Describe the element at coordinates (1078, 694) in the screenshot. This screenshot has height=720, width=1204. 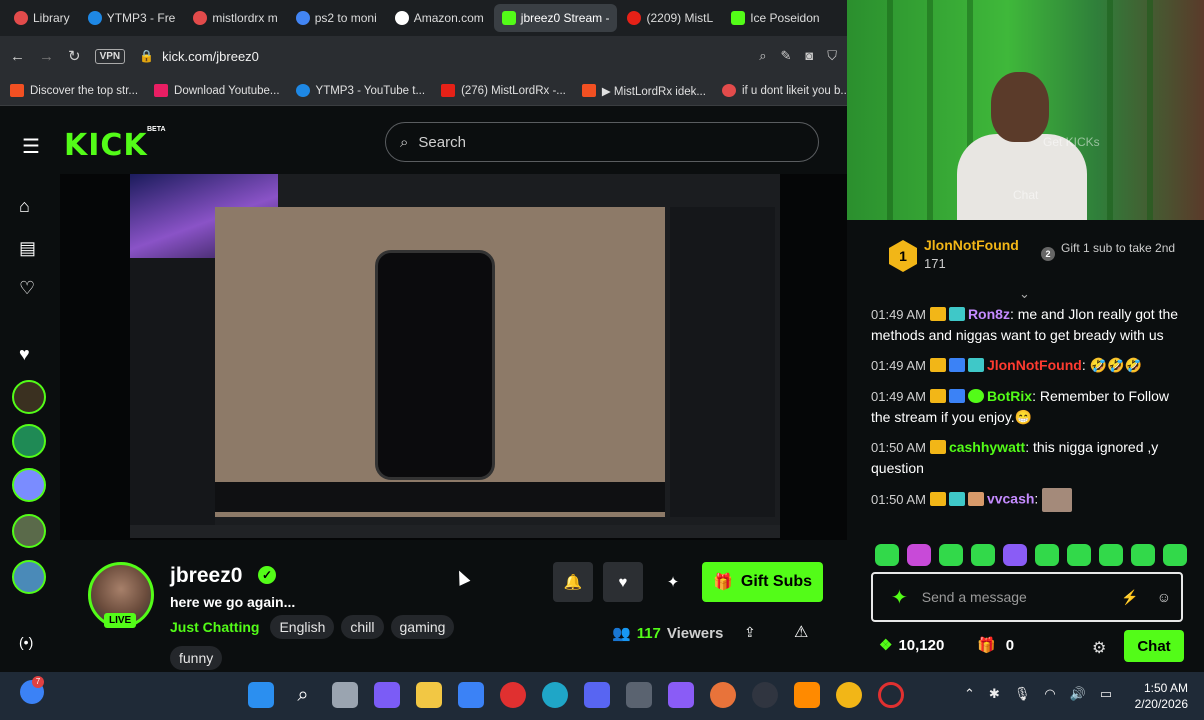
I see `volume-icon: 🔊` at that location.